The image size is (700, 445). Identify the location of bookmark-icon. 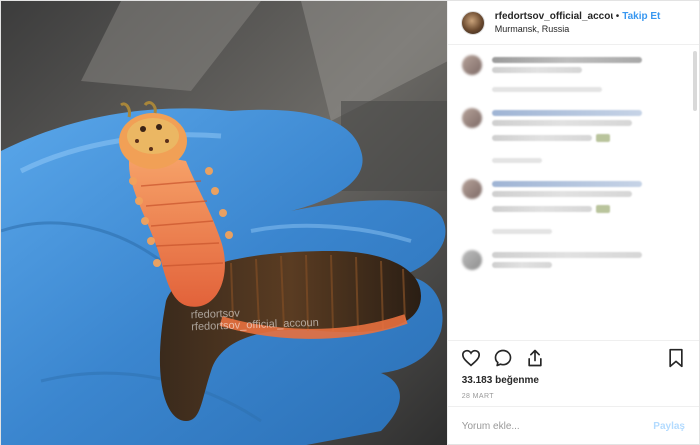
(676, 357).